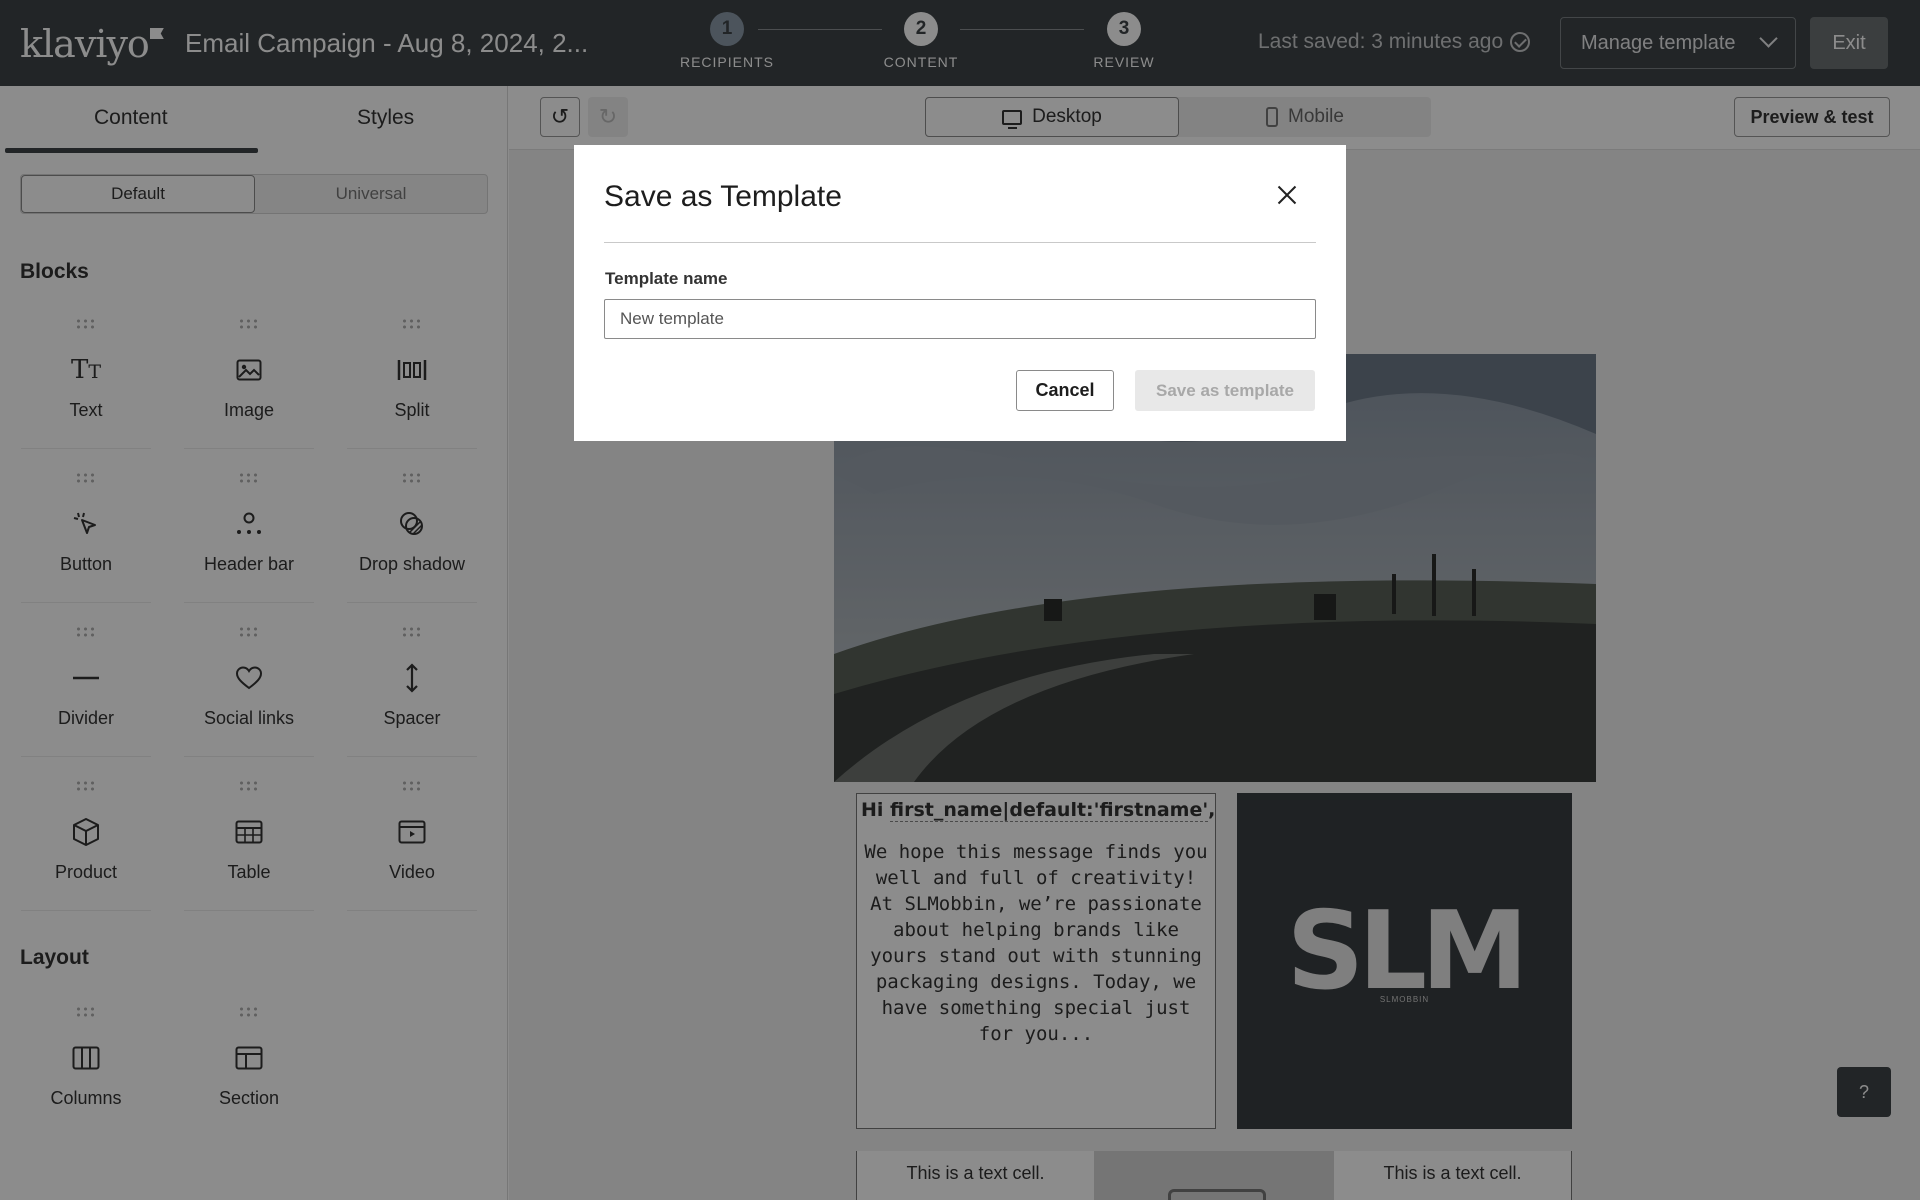 This screenshot has width=1920, height=1200. Describe the element at coordinates (723, 196) in the screenshot. I see `dialog-title: Save as Template` at that location.